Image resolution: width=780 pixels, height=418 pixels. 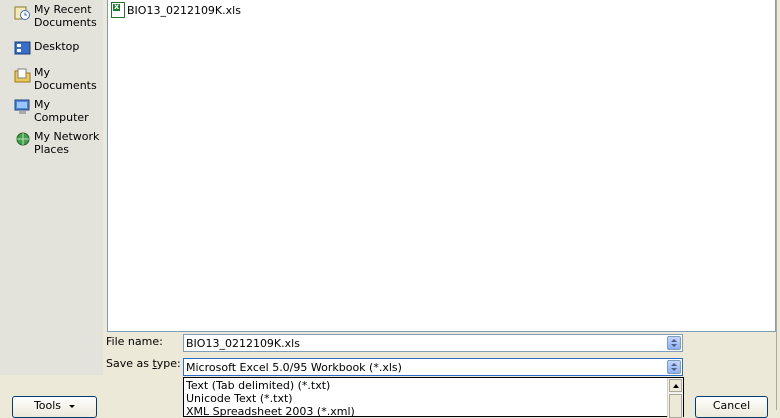 What do you see at coordinates (675, 385) in the screenshot?
I see `scroll-up-button` at bounding box center [675, 385].